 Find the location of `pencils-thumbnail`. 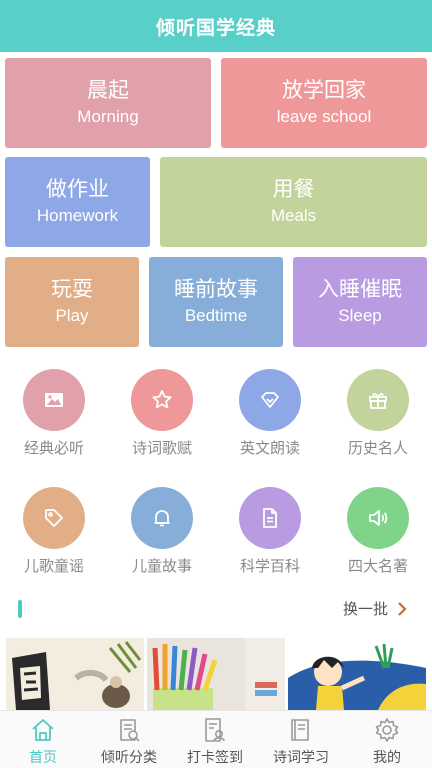

pencils-thumbnail is located at coordinates (216, 674).